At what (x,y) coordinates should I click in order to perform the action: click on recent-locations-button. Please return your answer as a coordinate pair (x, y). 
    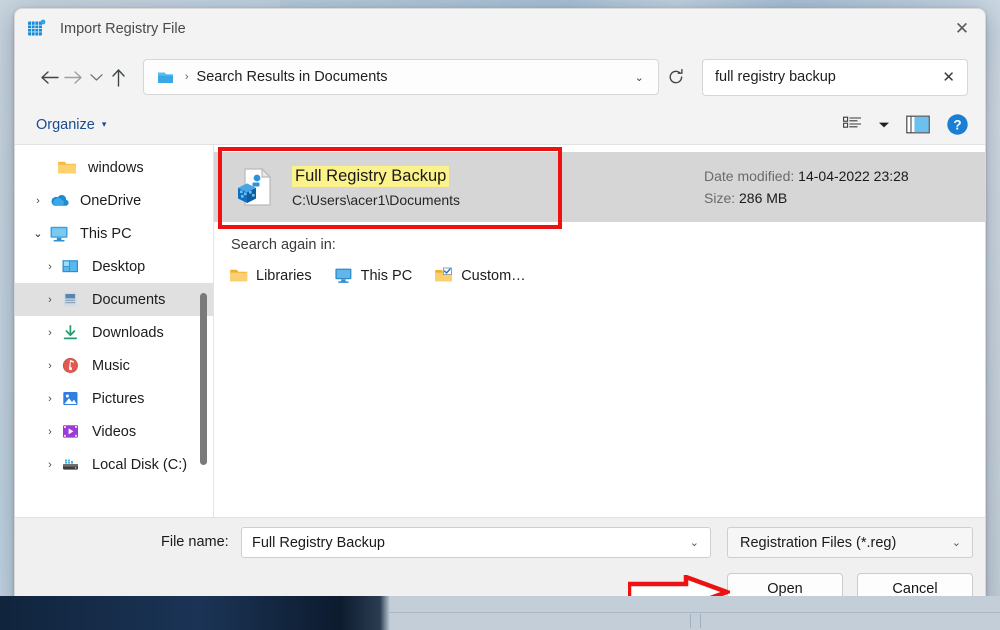
    Looking at the image, I should click on (96, 77).